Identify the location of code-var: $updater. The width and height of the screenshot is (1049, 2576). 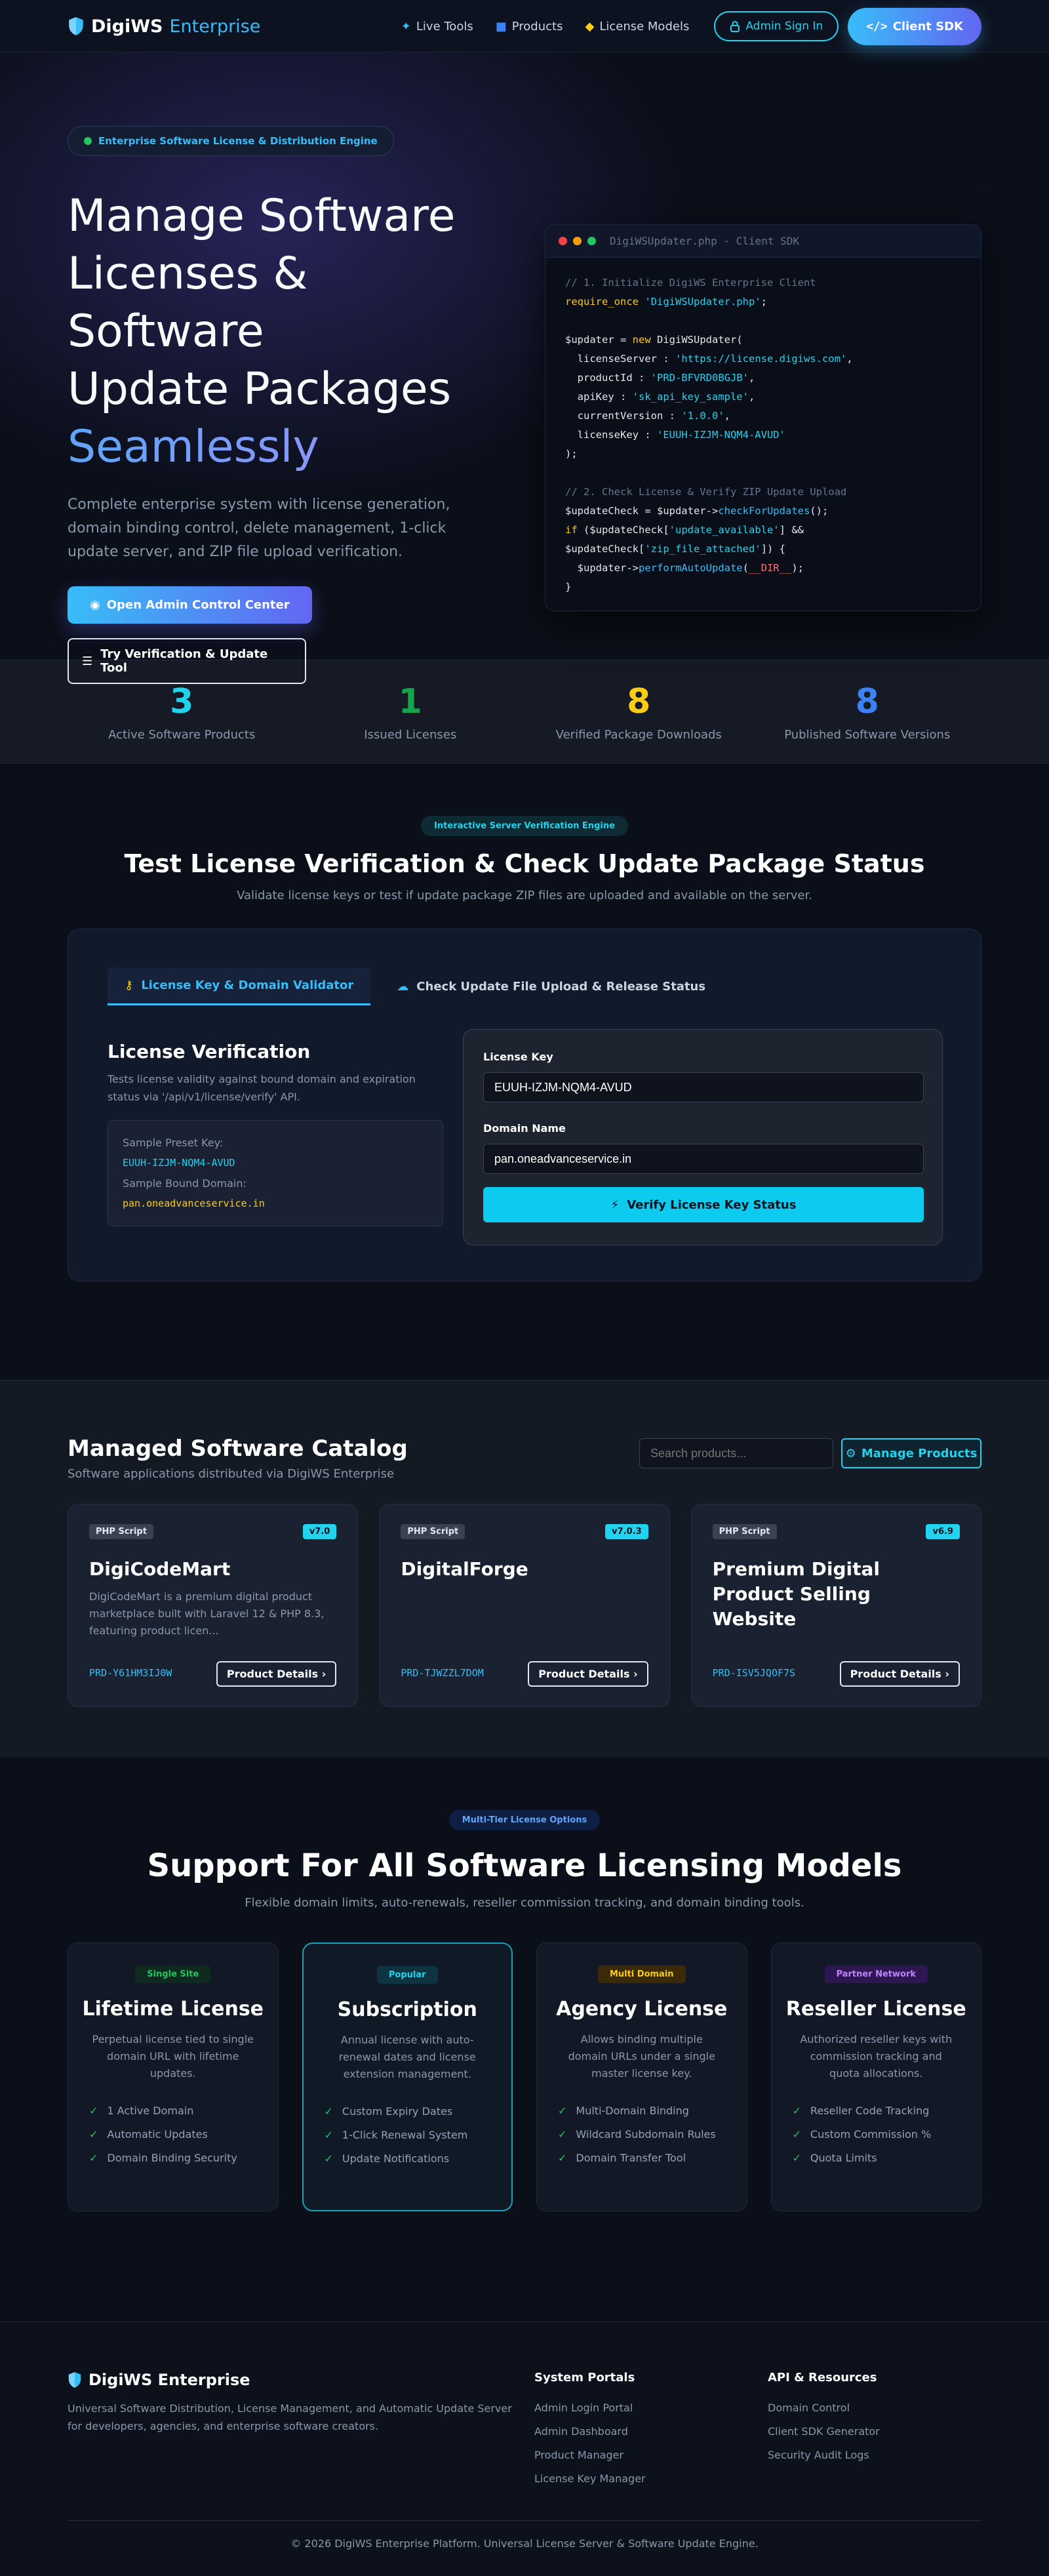
(589, 340).